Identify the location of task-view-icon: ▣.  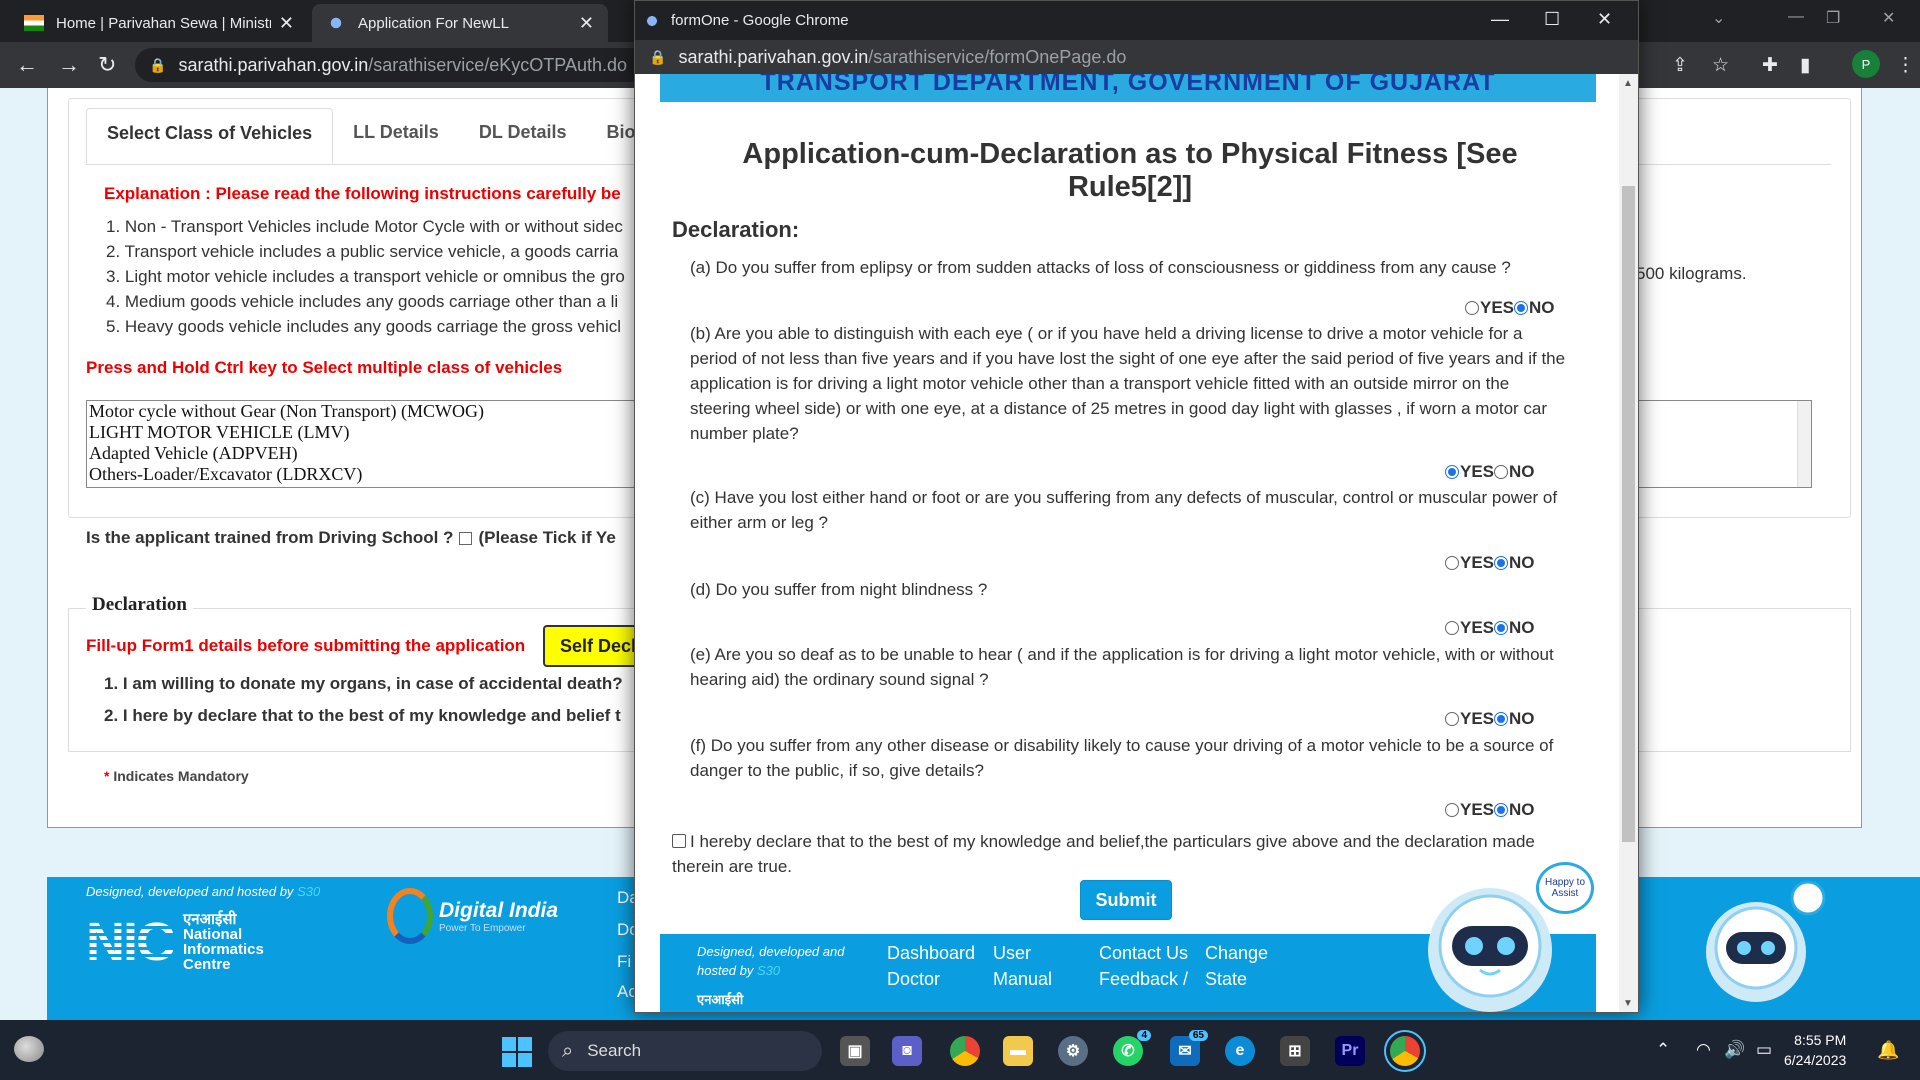
(855, 1051).